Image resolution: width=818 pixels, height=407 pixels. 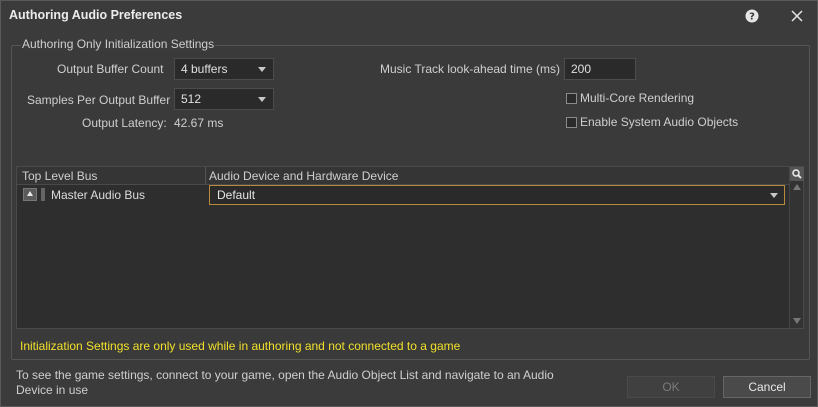 What do you see at coordinates (671, 387) in the screenshot?
I see `ok-button: OK` at bounding box center [671, 387].